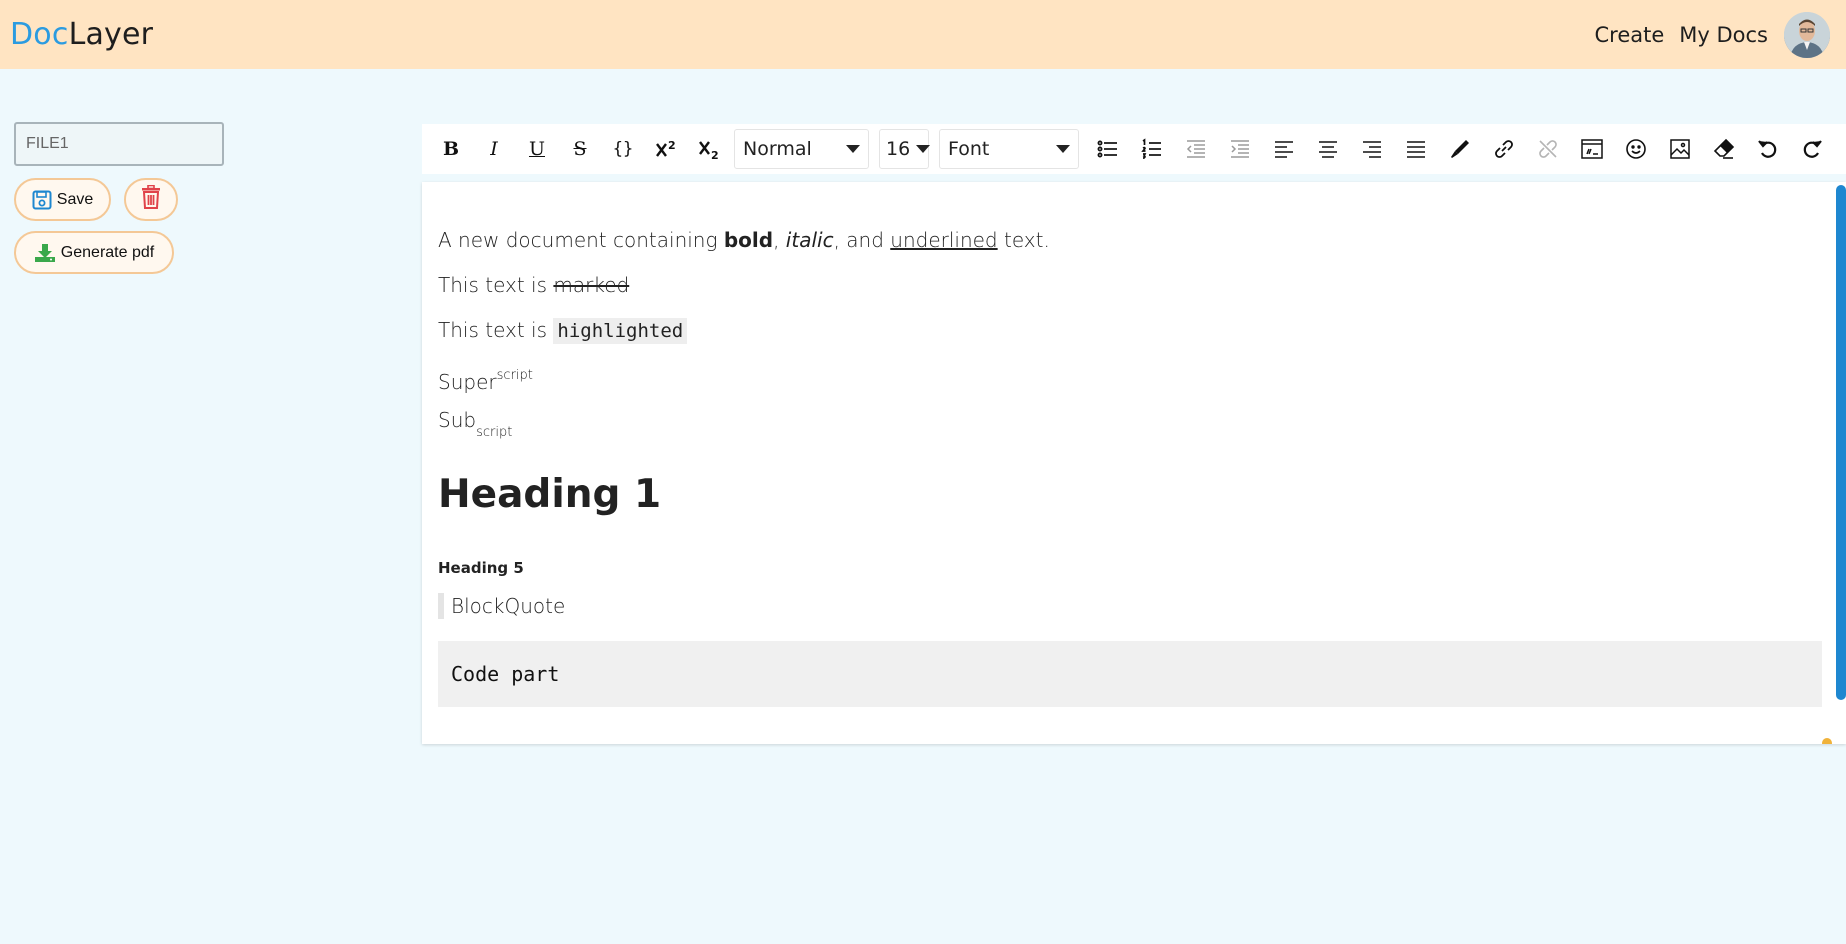  I want to click on brand-logo-part2: Layer, so click(111, 34).